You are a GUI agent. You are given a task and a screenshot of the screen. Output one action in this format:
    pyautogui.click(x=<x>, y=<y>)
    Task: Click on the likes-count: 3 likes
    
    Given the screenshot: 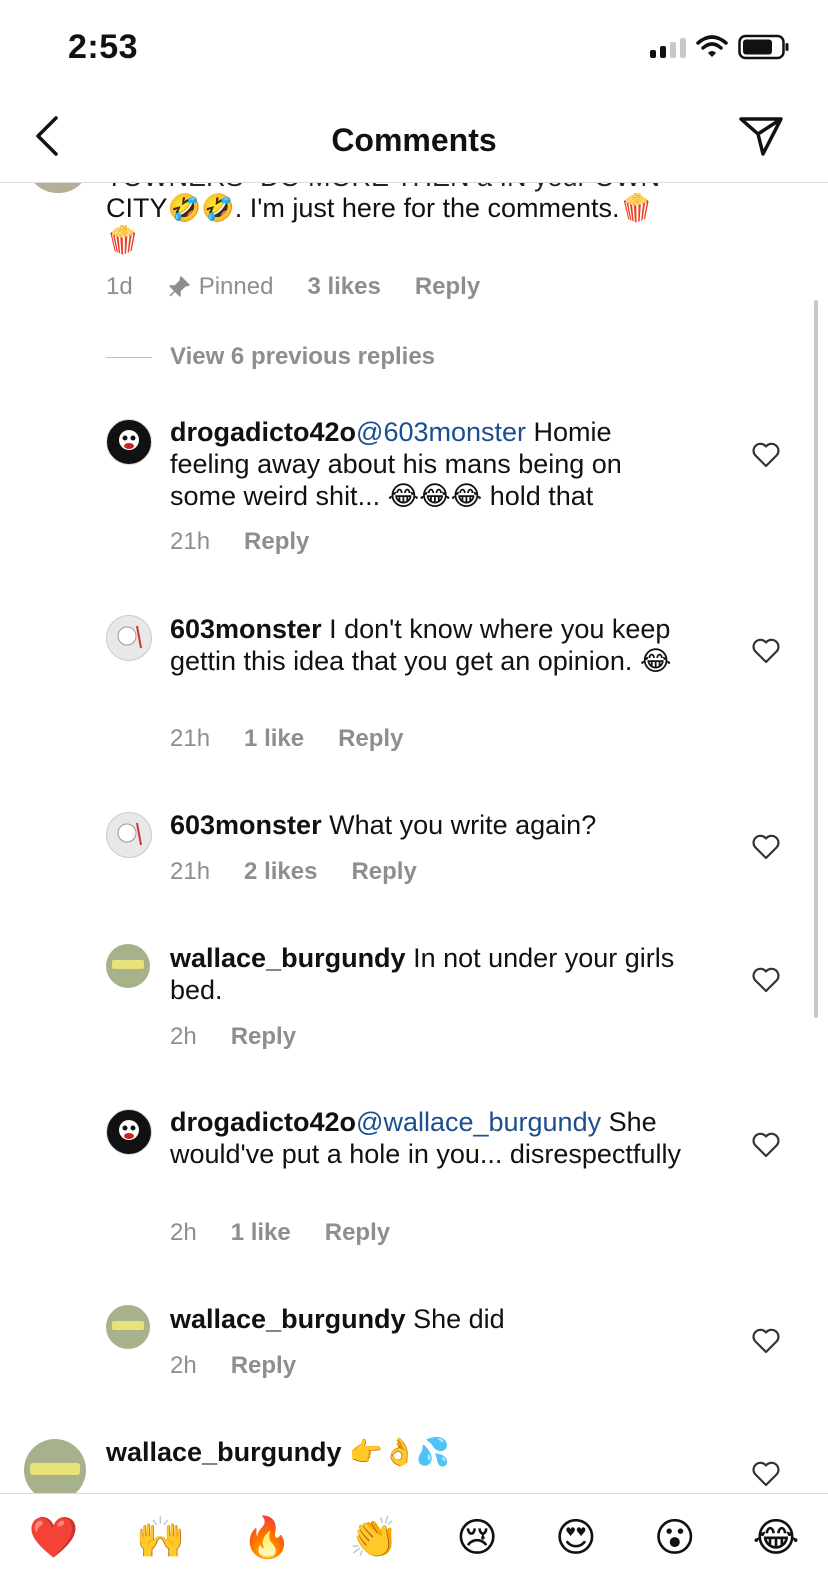 What is the action you would take?
    pyautogui.click(x=343, y=287)
    